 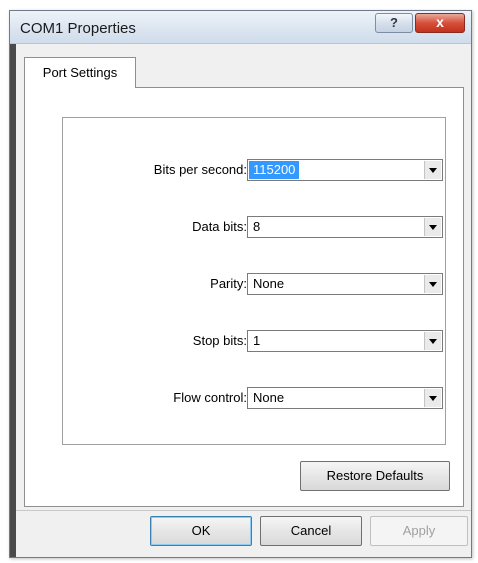 What do you see at coordinates (228, 283) in the screenshot?
I see `parity-label: Parity:` at bounding box center [228, 283].